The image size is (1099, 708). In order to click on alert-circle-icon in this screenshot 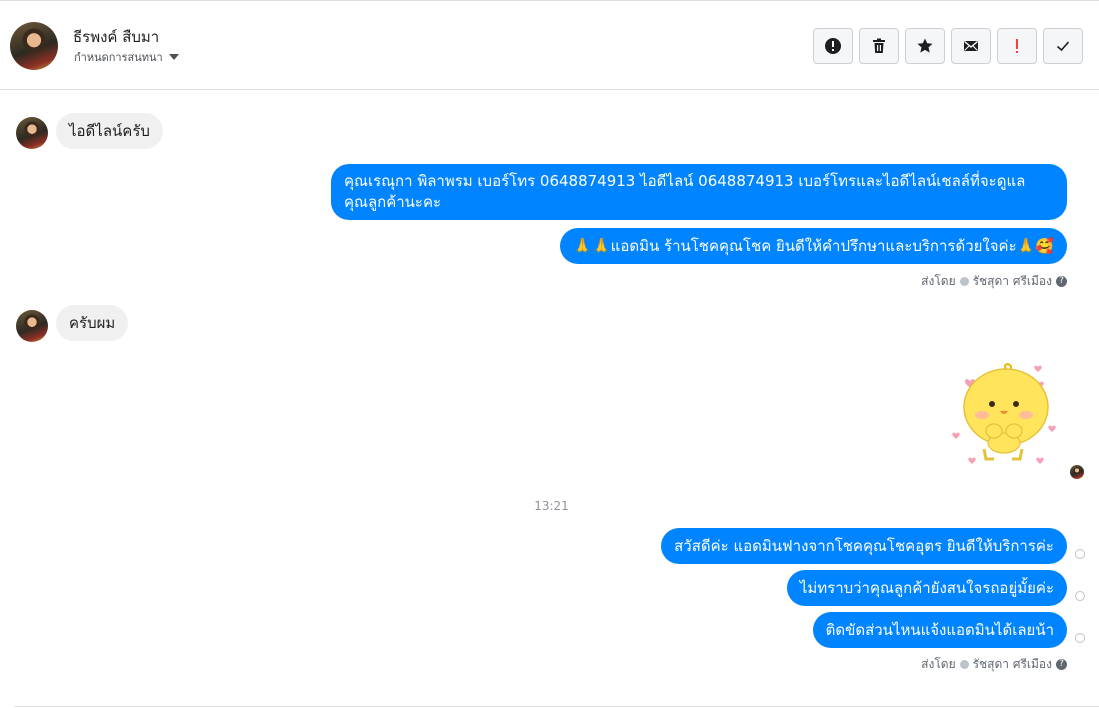, I will do `click(833, 46)`.